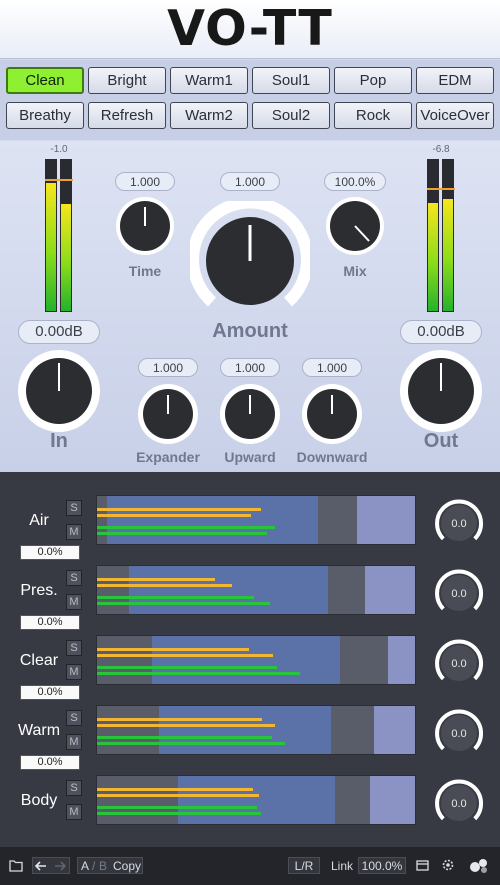  What do you see at coordinates (39, 590) in the screenshot?
I see `band-name-presence: Pres.` at bounding box center [39, 590].